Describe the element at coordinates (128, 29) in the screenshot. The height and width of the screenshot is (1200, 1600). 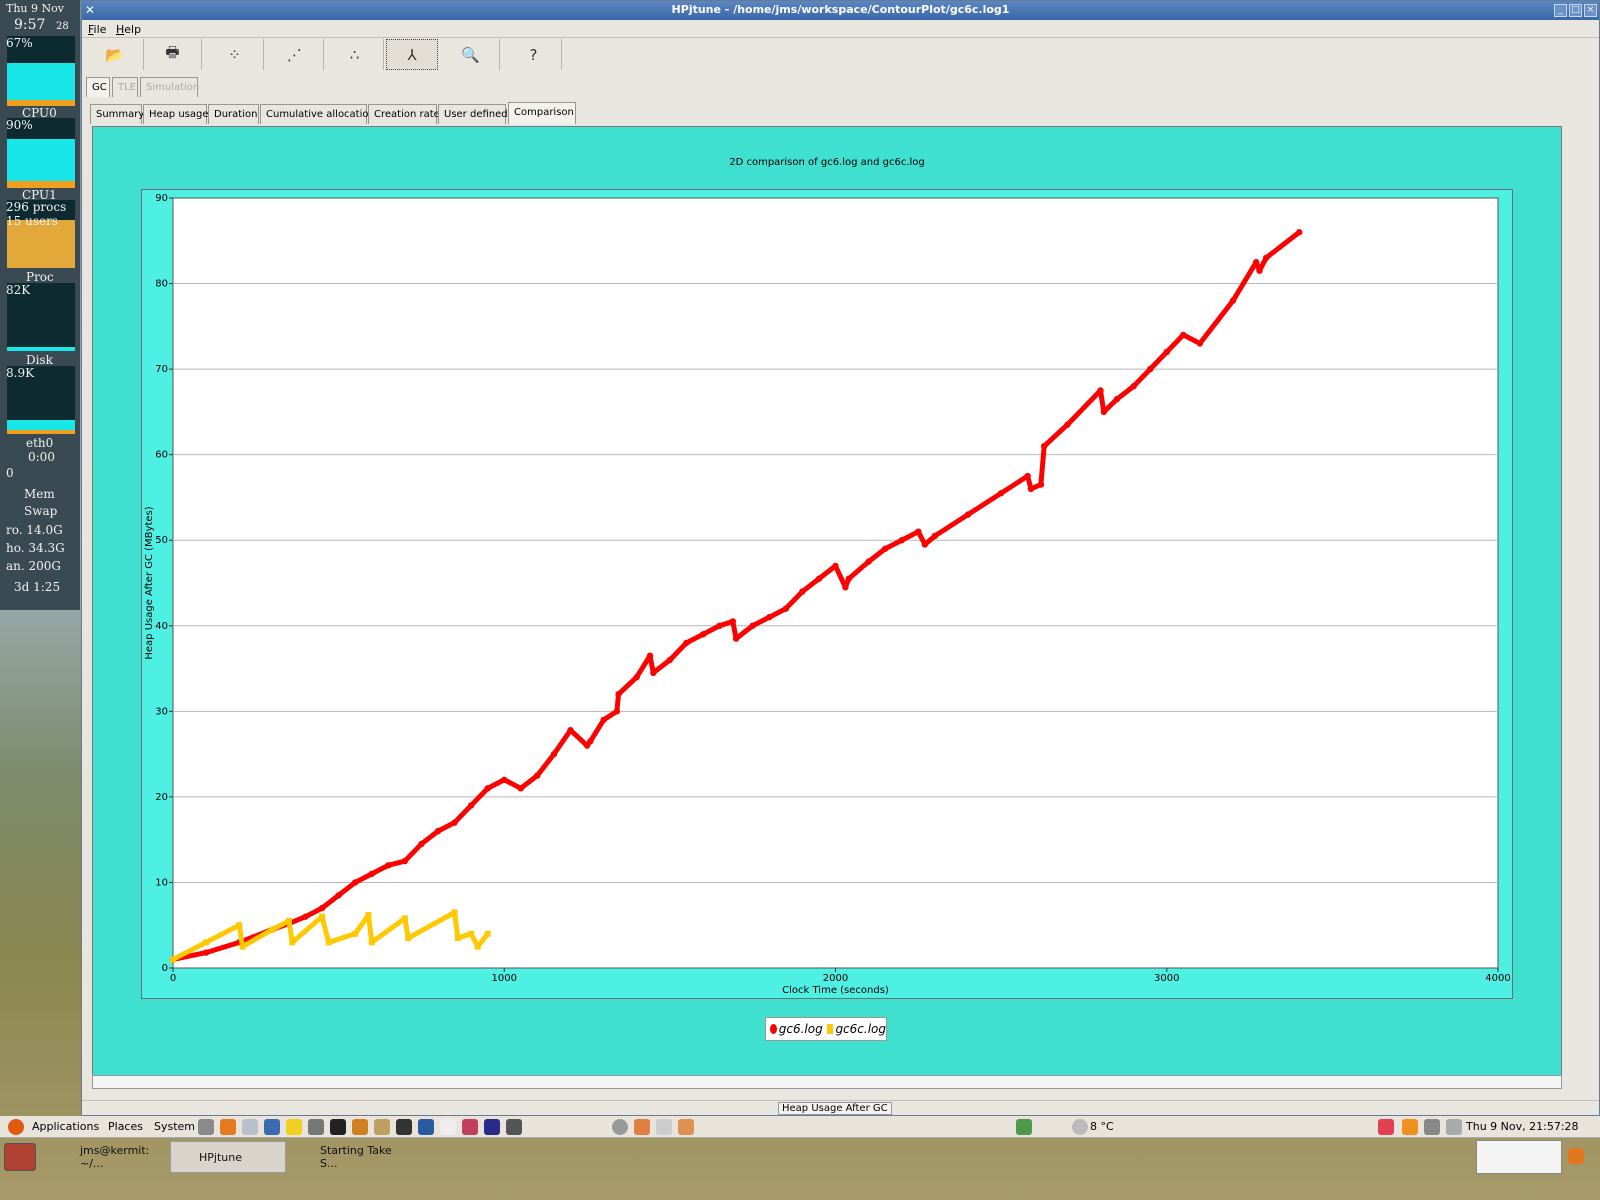
I see `menu-help: Help` at that location.